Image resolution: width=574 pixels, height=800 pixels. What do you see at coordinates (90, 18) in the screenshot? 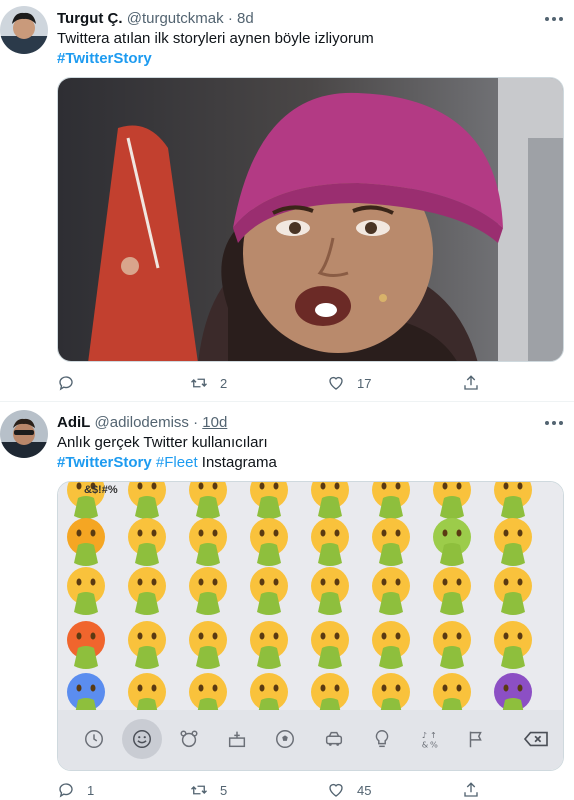
I see `display-name: Turgut Ç.` at bounding box center [90, 18].